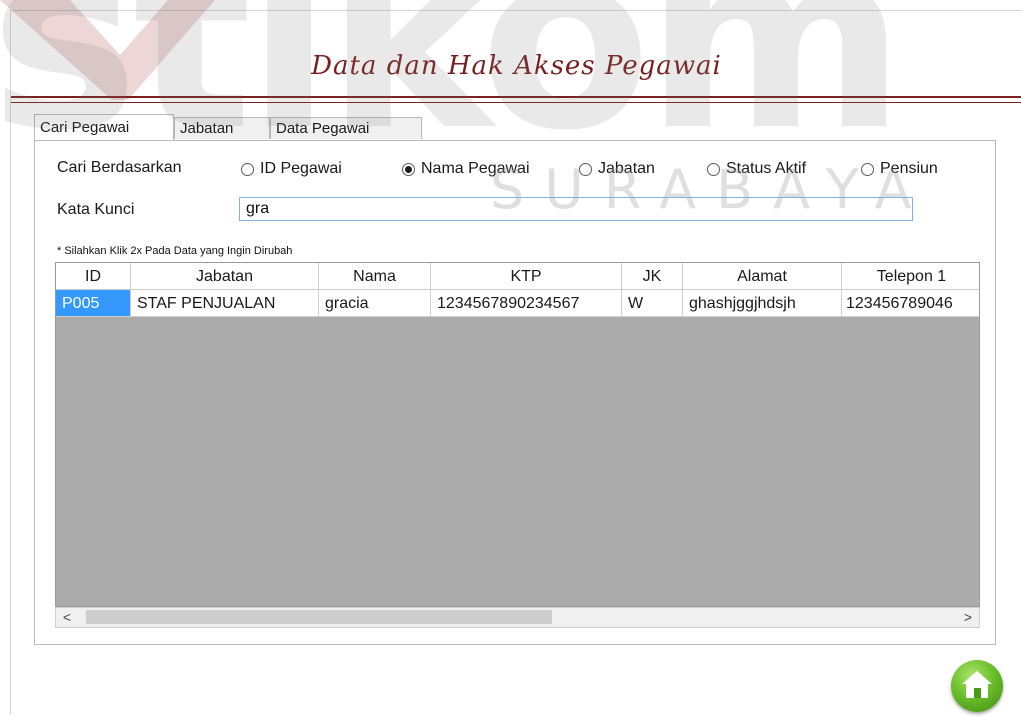 The image size is (1021, 717). I want to click on cell-nama: gracia, so click(375, 303).